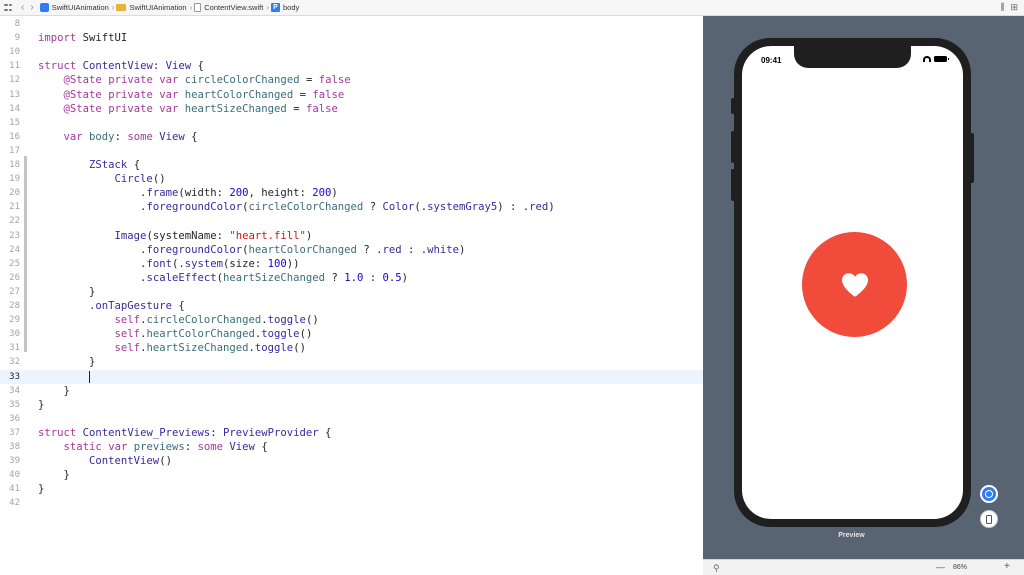 Image resolution: width=1024 pixels, height=575 pixels. What do you see at coordinates (733, 185) in the screenshot?
I see `device-volume-down` at bounding box center [733, 185].